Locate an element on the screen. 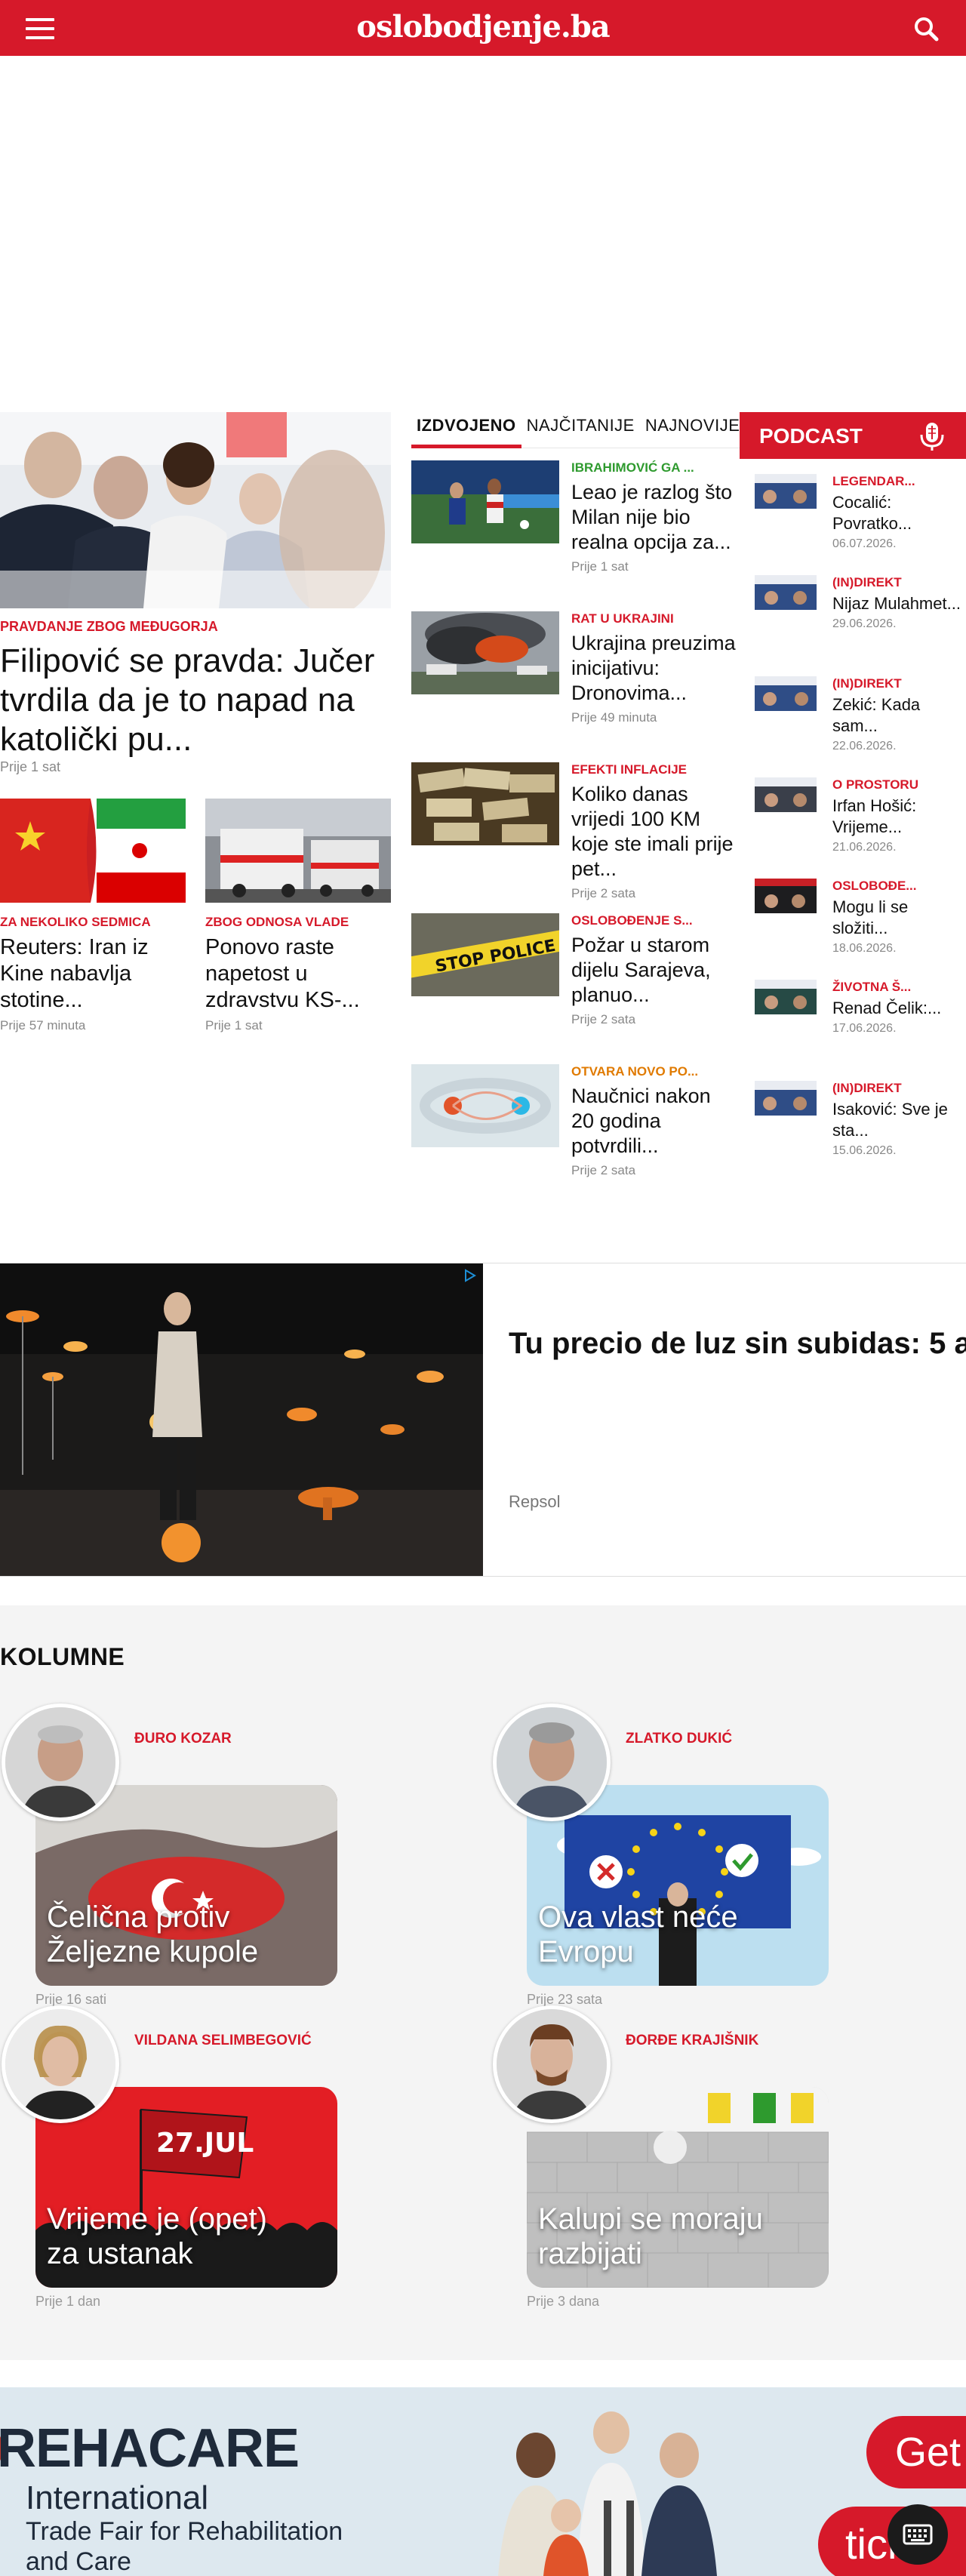  featured-kicker: RAT U UKRAJINI is located at coordinates (655, 618).